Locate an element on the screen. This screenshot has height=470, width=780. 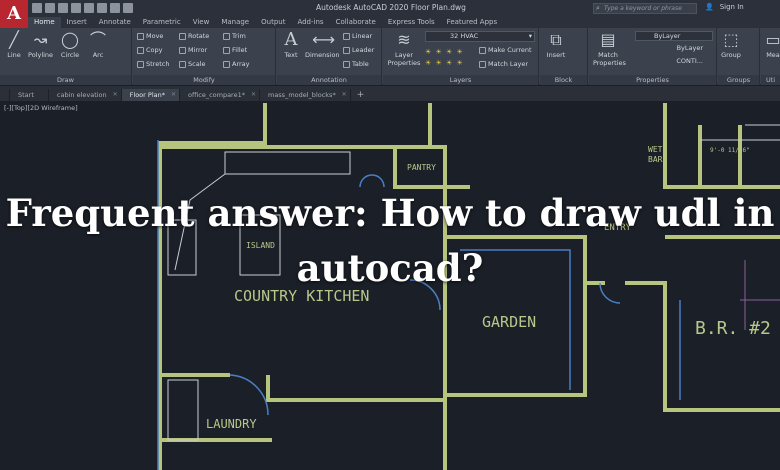
leader-label: Leader is located at coordinates (363, 50).